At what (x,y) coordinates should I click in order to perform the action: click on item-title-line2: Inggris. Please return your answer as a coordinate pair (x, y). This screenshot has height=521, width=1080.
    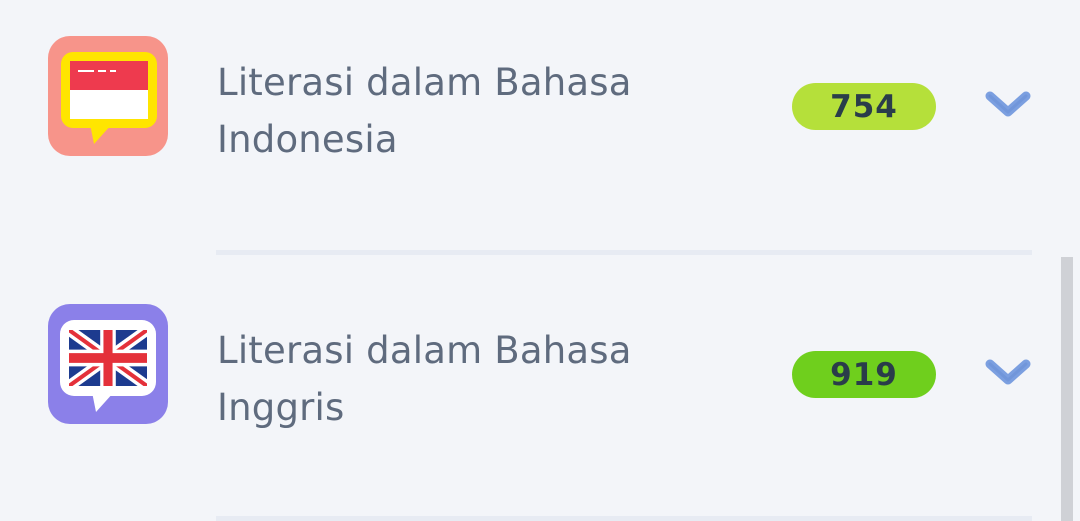
    Looking at the image, I should click on (281, 407).